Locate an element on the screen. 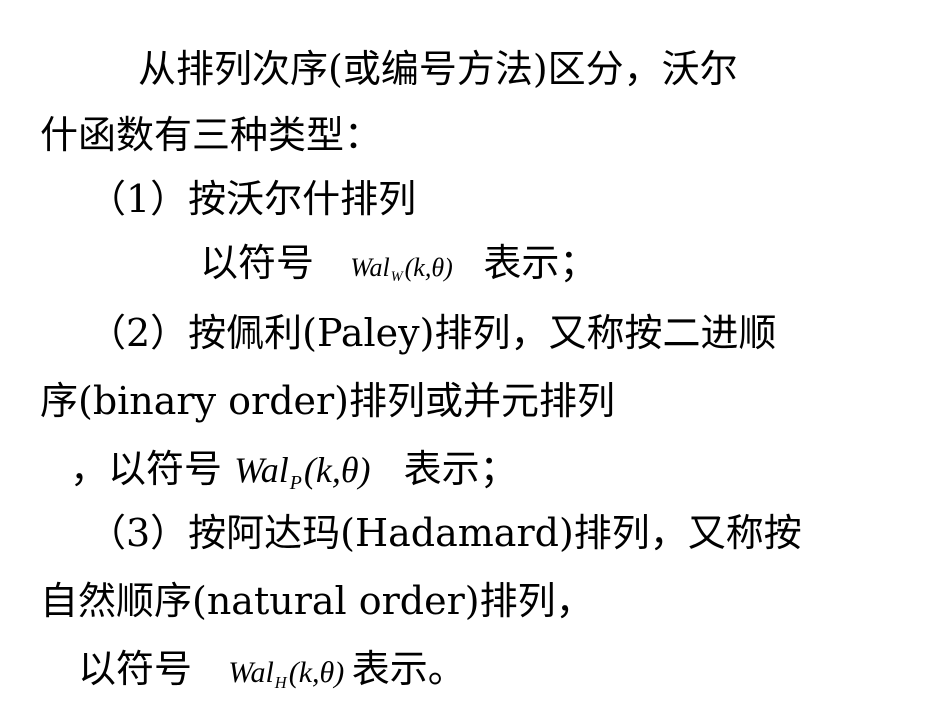 The image size is (941, 708). notation-suffix: 表示。 is located at coordinates (408, 669).